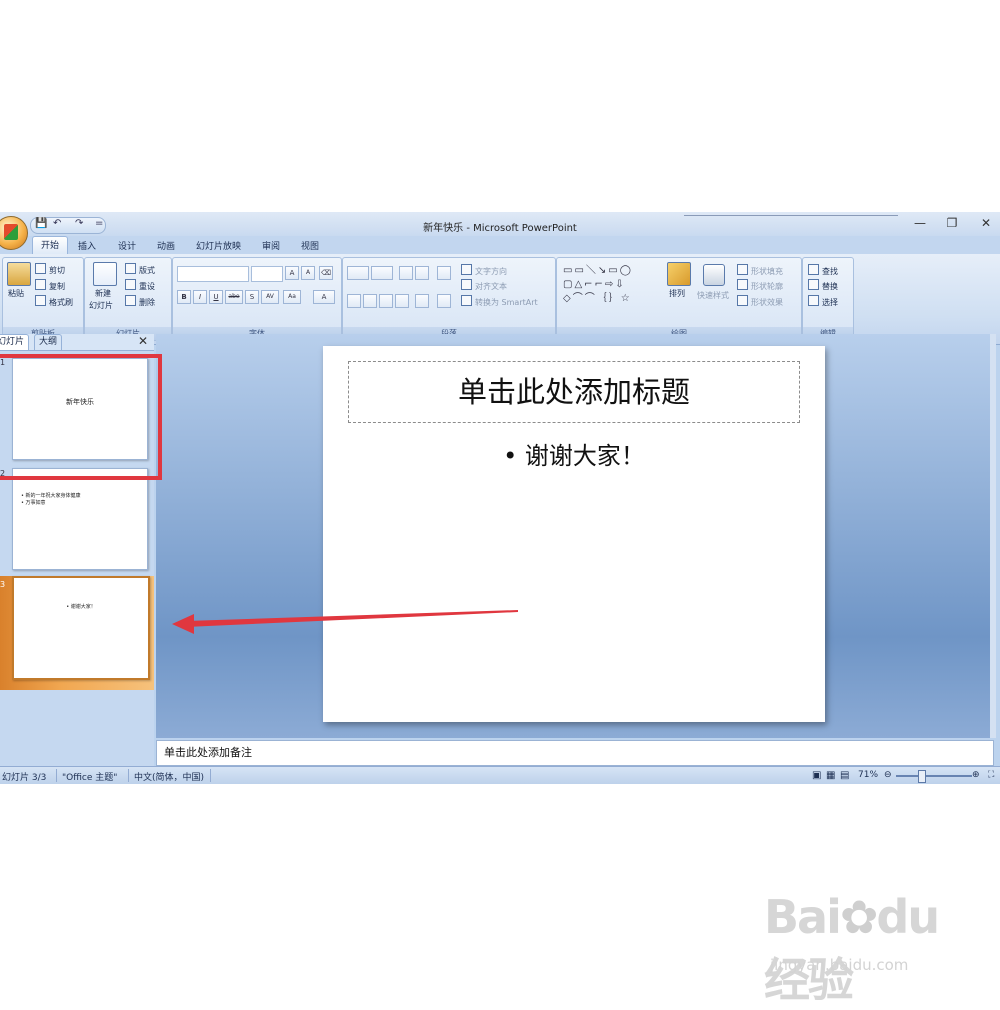  What do you see at coordinates (466, 300) in the screenshot?
I see `smartart-icon` at bounding box center [466, 300].